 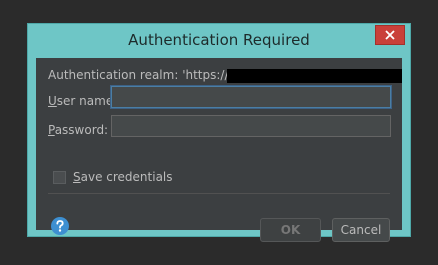 I want to click on save-credentials-label: Save credentials, so click(x=123, y=177).